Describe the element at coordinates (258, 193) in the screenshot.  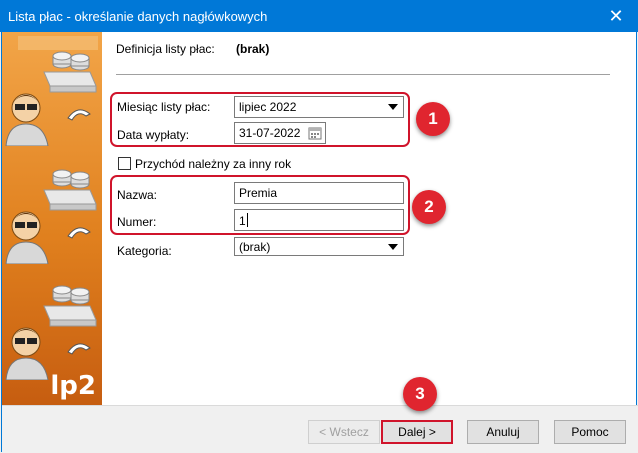
I see `name-value: Premia` at that location.